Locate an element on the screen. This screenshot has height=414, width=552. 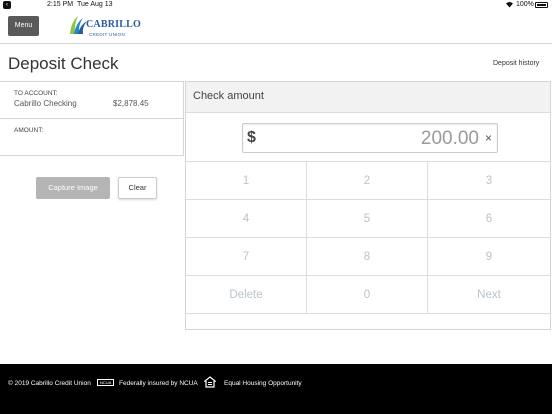
status-bar: ‹ 2:15 PM Tue Aug 13 100% is located at coordinates (276, 5).